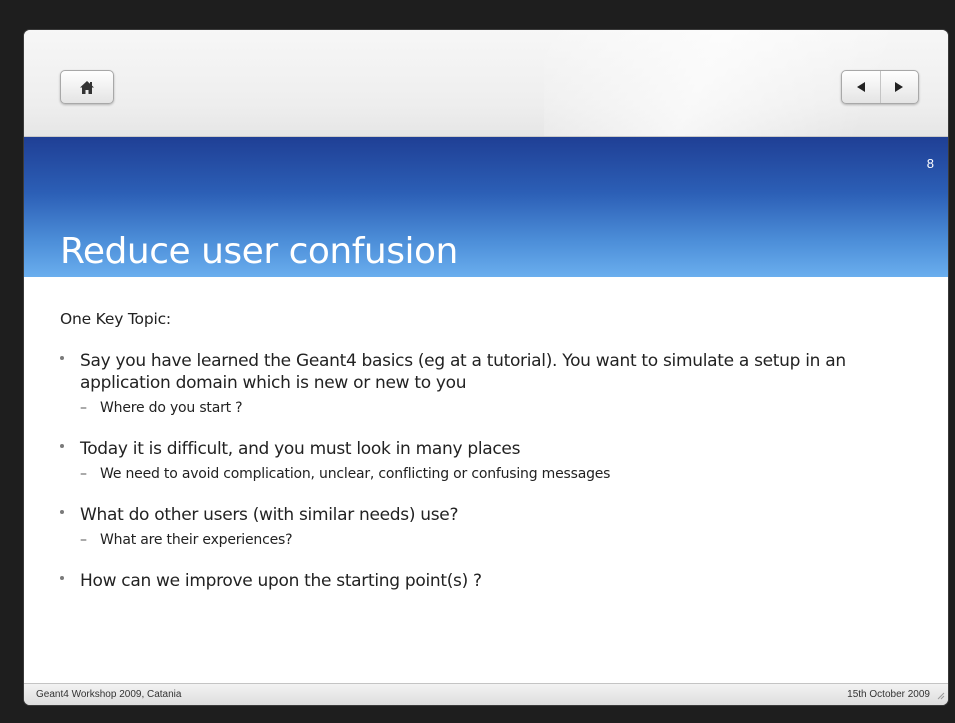  Describe the element at coordinates (171, 408) in the screenshot. I see `sub-bullet-text: Where do you start ?` at that location.